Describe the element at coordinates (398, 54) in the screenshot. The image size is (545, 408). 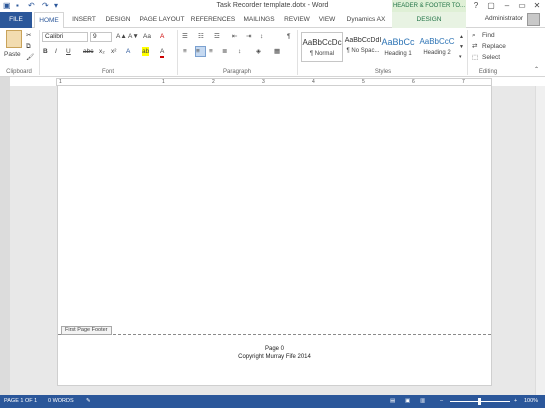
I see `style-heading-1-label: Heading 1` at that location.